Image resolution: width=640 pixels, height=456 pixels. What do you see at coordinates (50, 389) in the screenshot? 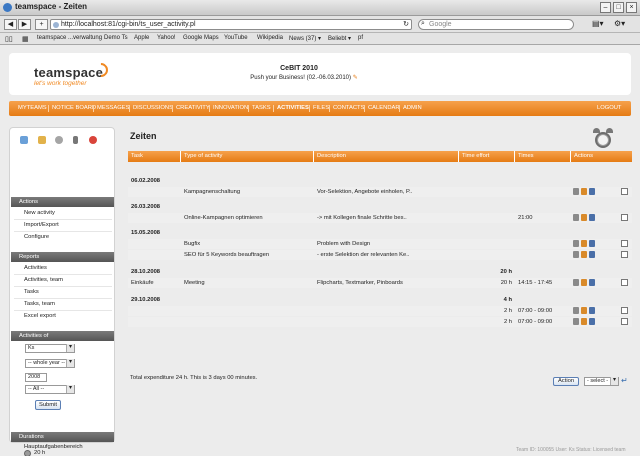
I see `filter-select: -- All --` at bounding box center [50, 389].